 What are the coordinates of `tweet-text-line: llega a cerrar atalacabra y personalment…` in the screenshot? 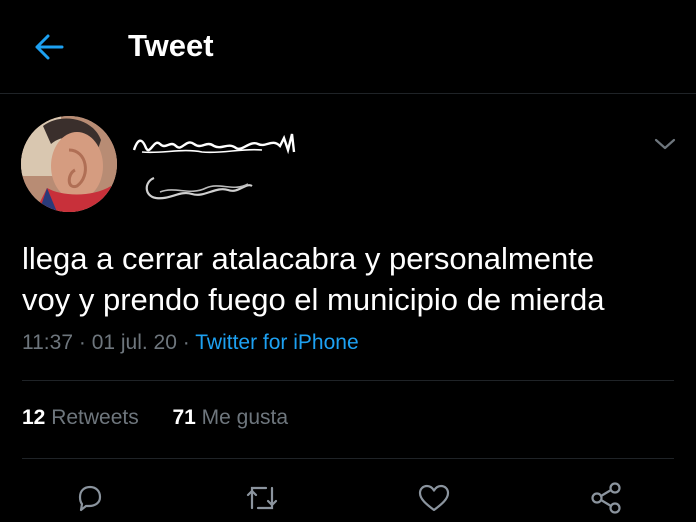 It's located at (308, 258).